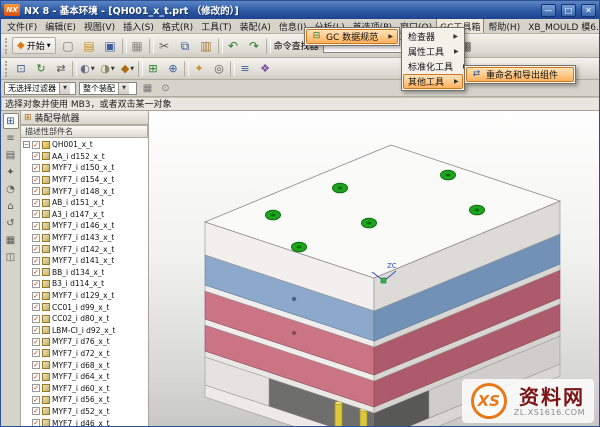  What do you see at coordinates (11, 172) in the screenshot?
I see `resource-bar-icon: ✦` at bounding box center [11, 172].